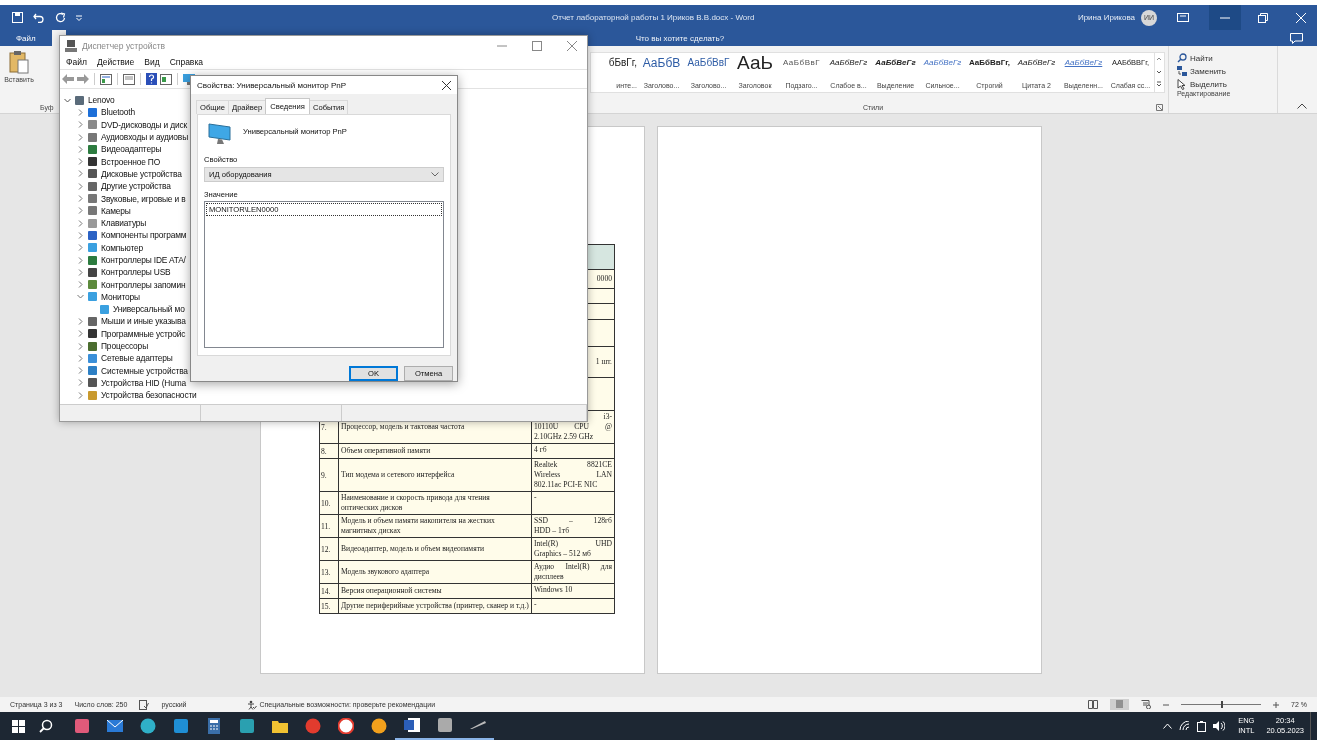  Describe the element at coordinates (115, 62) in the screenshot. I see `menu-item: Действие` at that location.